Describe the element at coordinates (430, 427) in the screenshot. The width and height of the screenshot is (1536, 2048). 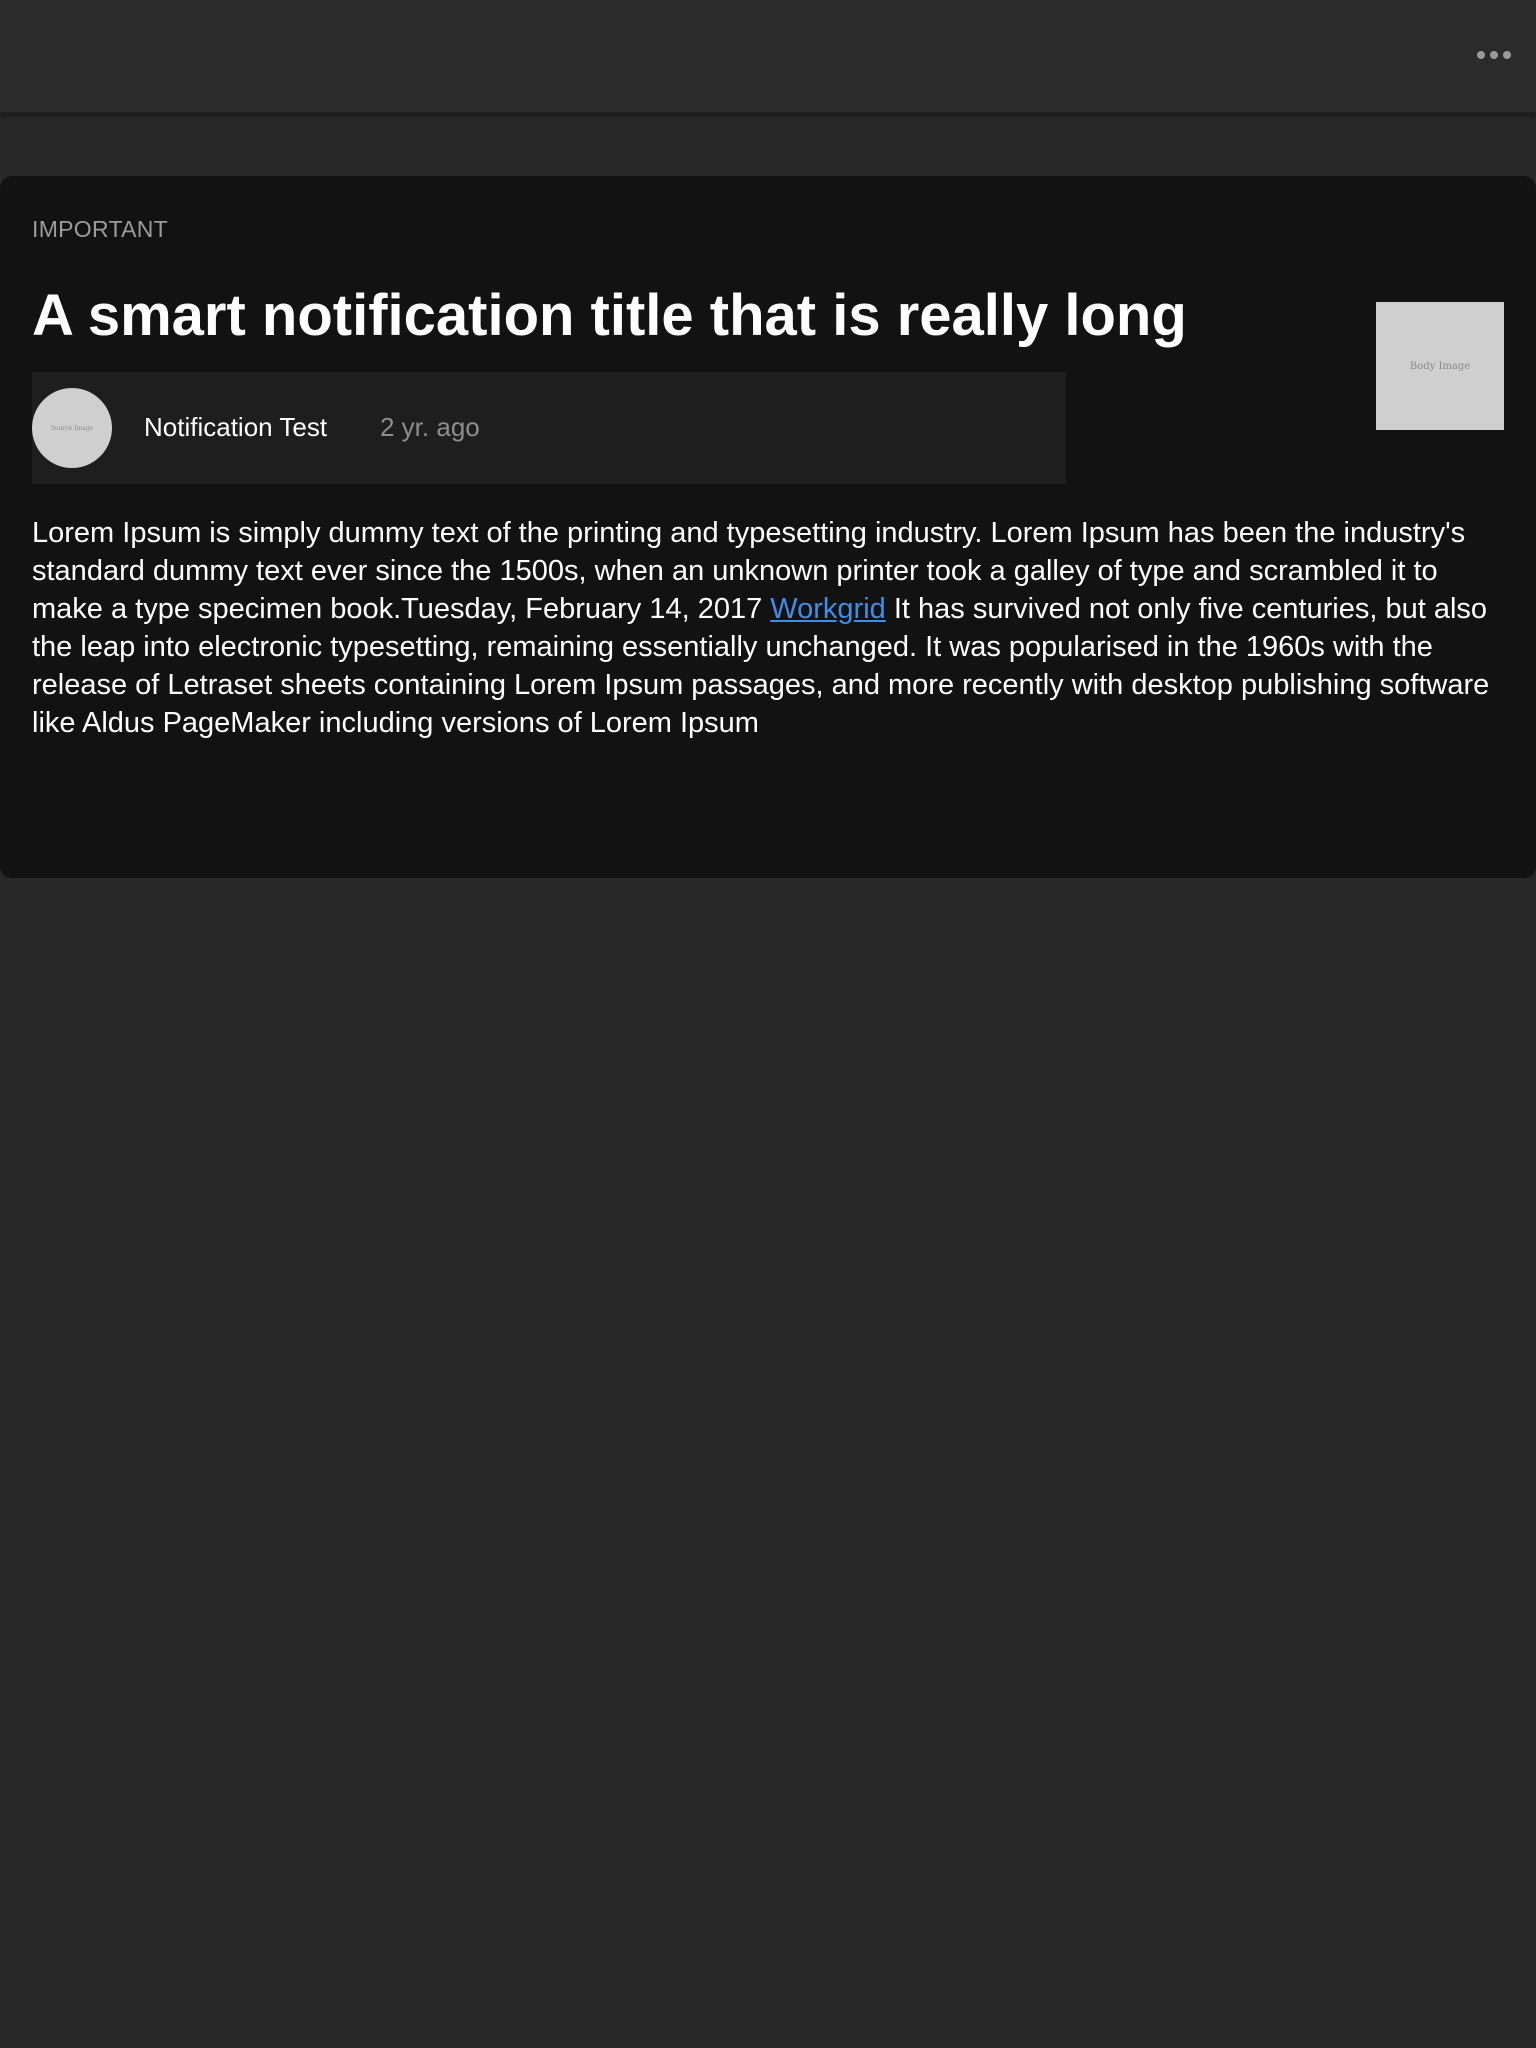
I see `source-timestamp: 2 yr. ago` at that location.